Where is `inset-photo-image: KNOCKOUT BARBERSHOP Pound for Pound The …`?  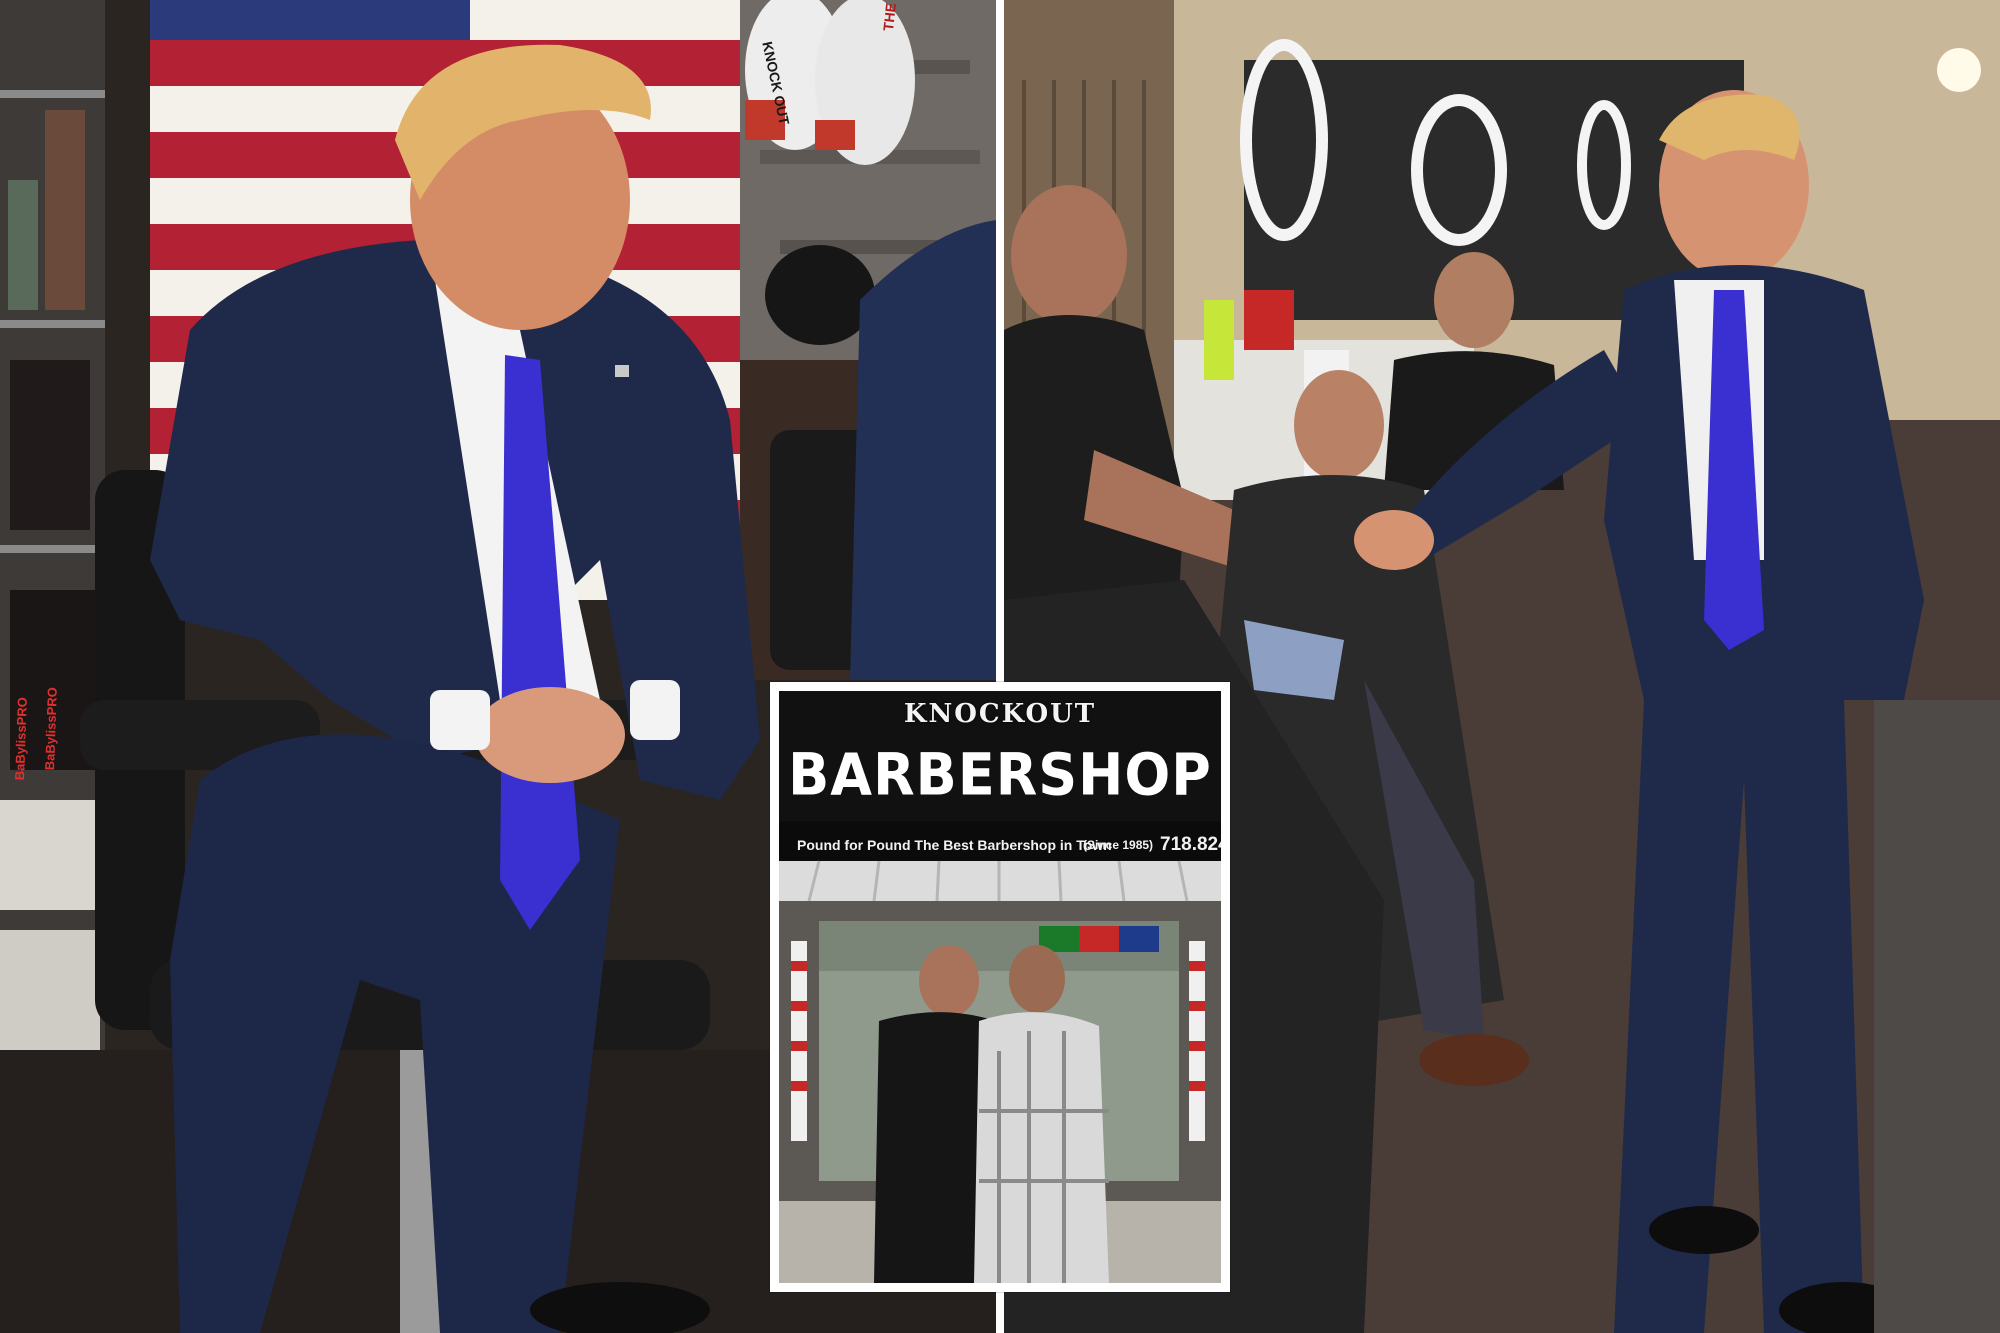 inset-photo-image: KNOCKOUT BARBERSHOP Pound for Pound The … is located at coordinates (1000, 987).